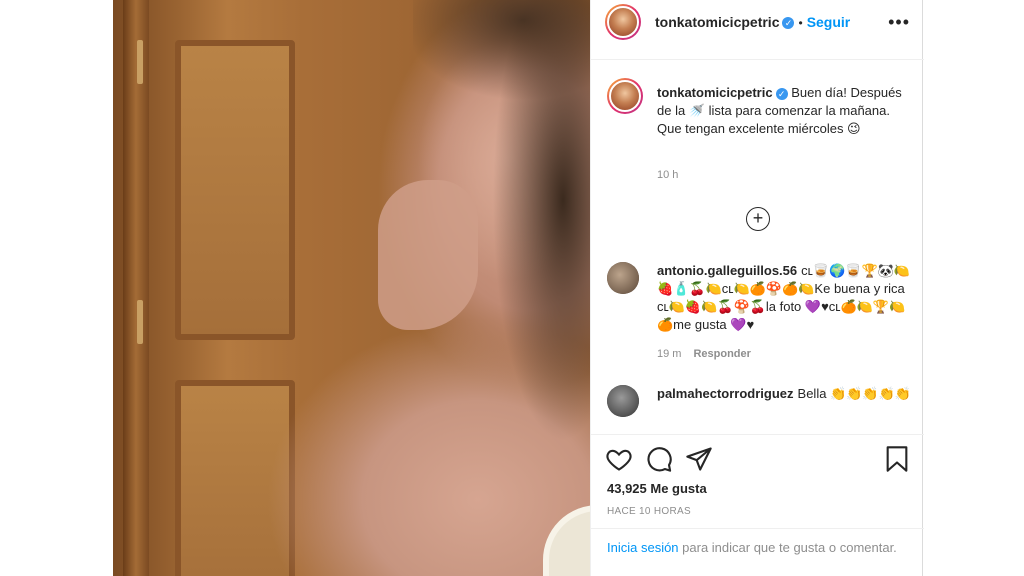  I want to click on commenter-username: palmahectorrodriguez, so click(725, 393).